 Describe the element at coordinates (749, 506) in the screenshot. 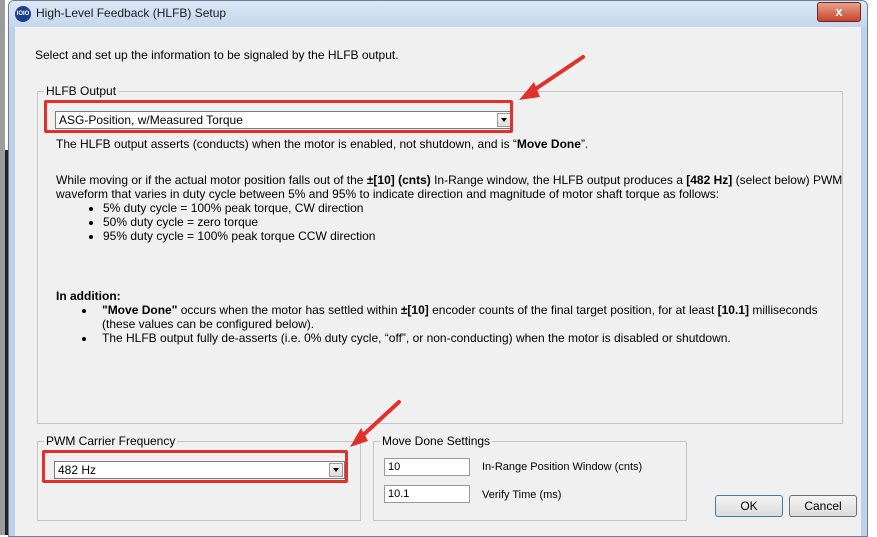

I see `ok-button: OK` at that location.